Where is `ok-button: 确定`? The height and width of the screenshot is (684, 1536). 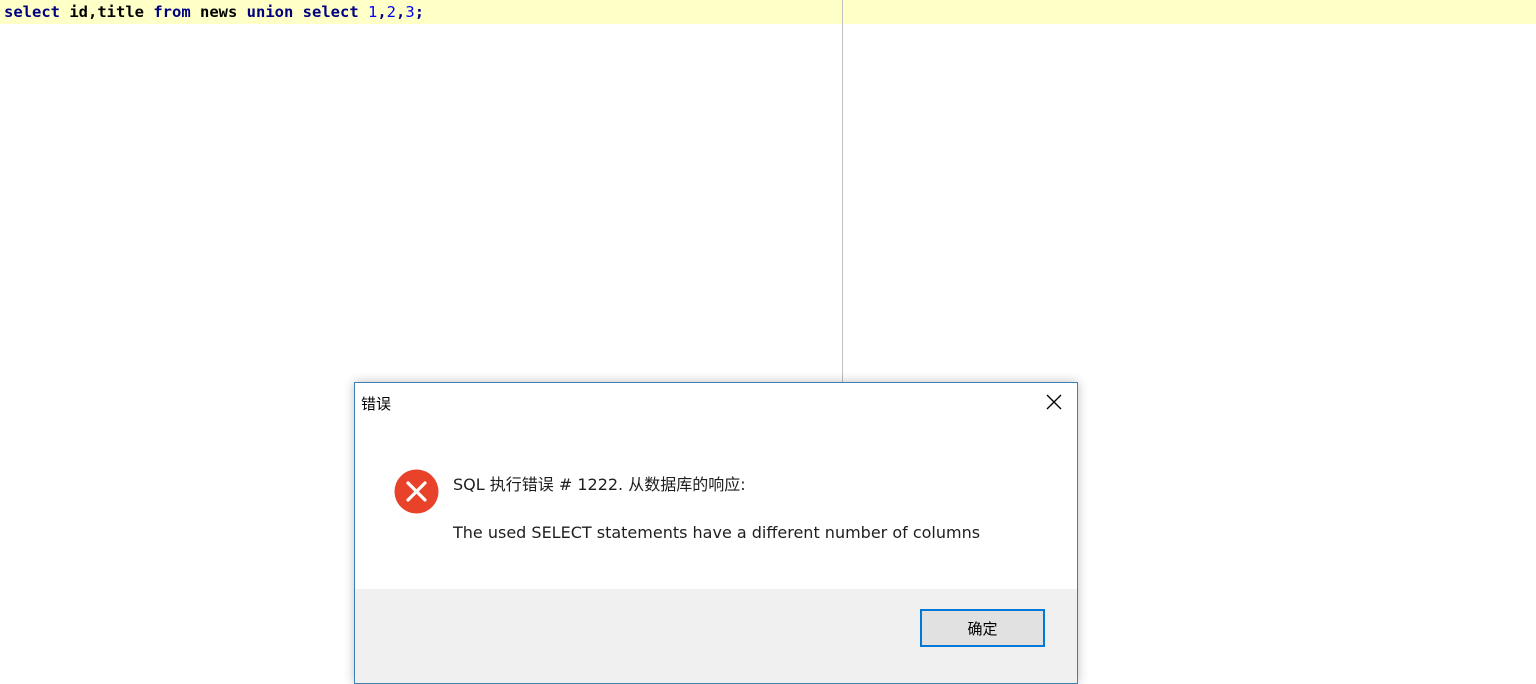
ok-button: 确定 is located at coordinates (982, 628).